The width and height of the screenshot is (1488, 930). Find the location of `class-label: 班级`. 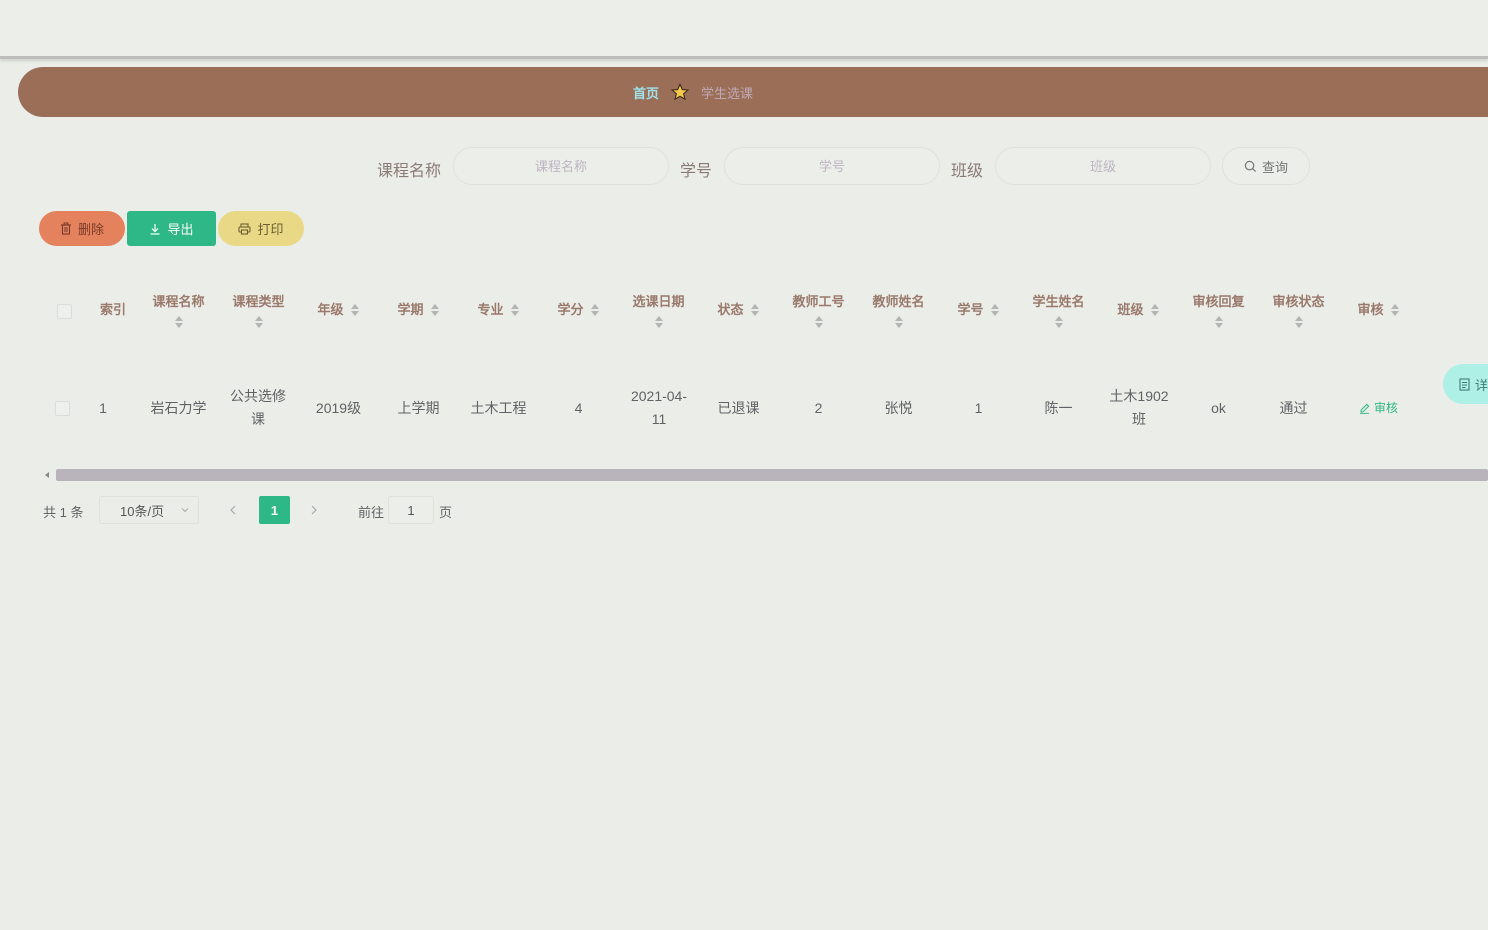

class-label: 班级 is located at coordinates (967, 171).